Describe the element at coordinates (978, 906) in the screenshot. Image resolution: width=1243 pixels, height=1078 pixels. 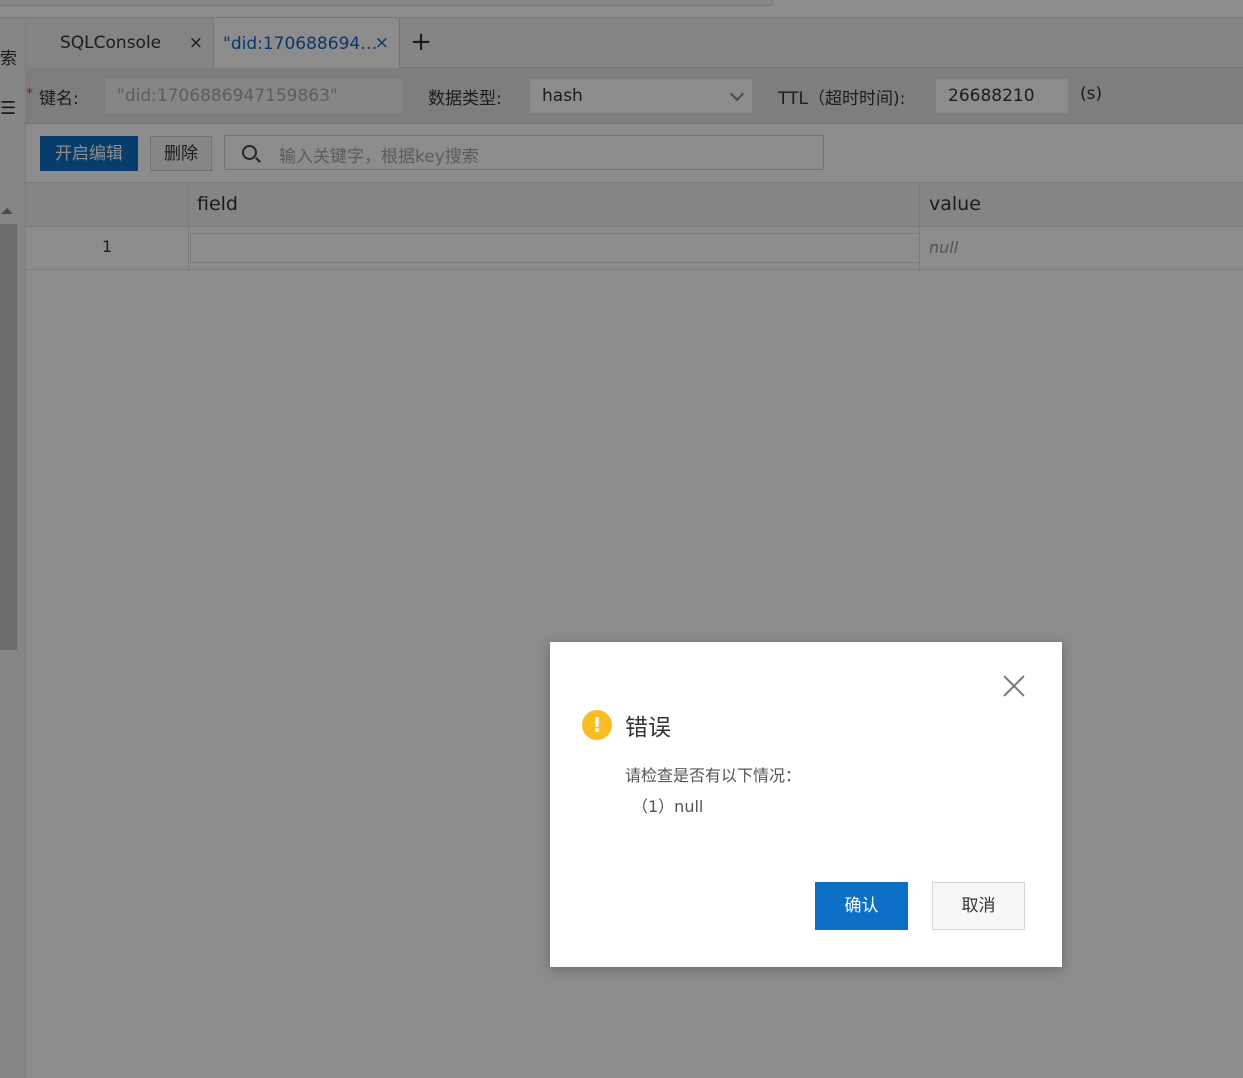
I see `cancel-button: 取消` at that location.